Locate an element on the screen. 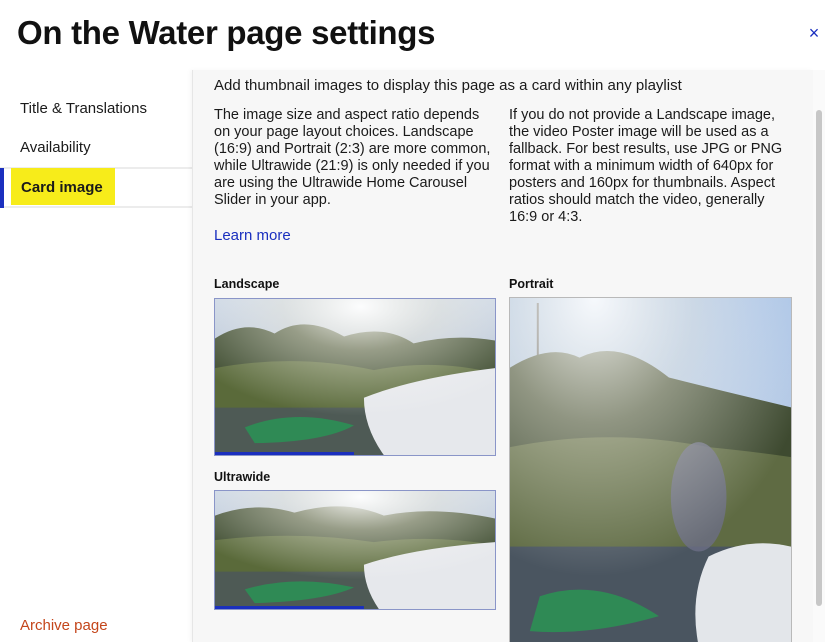 This screenshot has width=825, height=642. portrait-label: Portrait is located at coordinates (531, 284).